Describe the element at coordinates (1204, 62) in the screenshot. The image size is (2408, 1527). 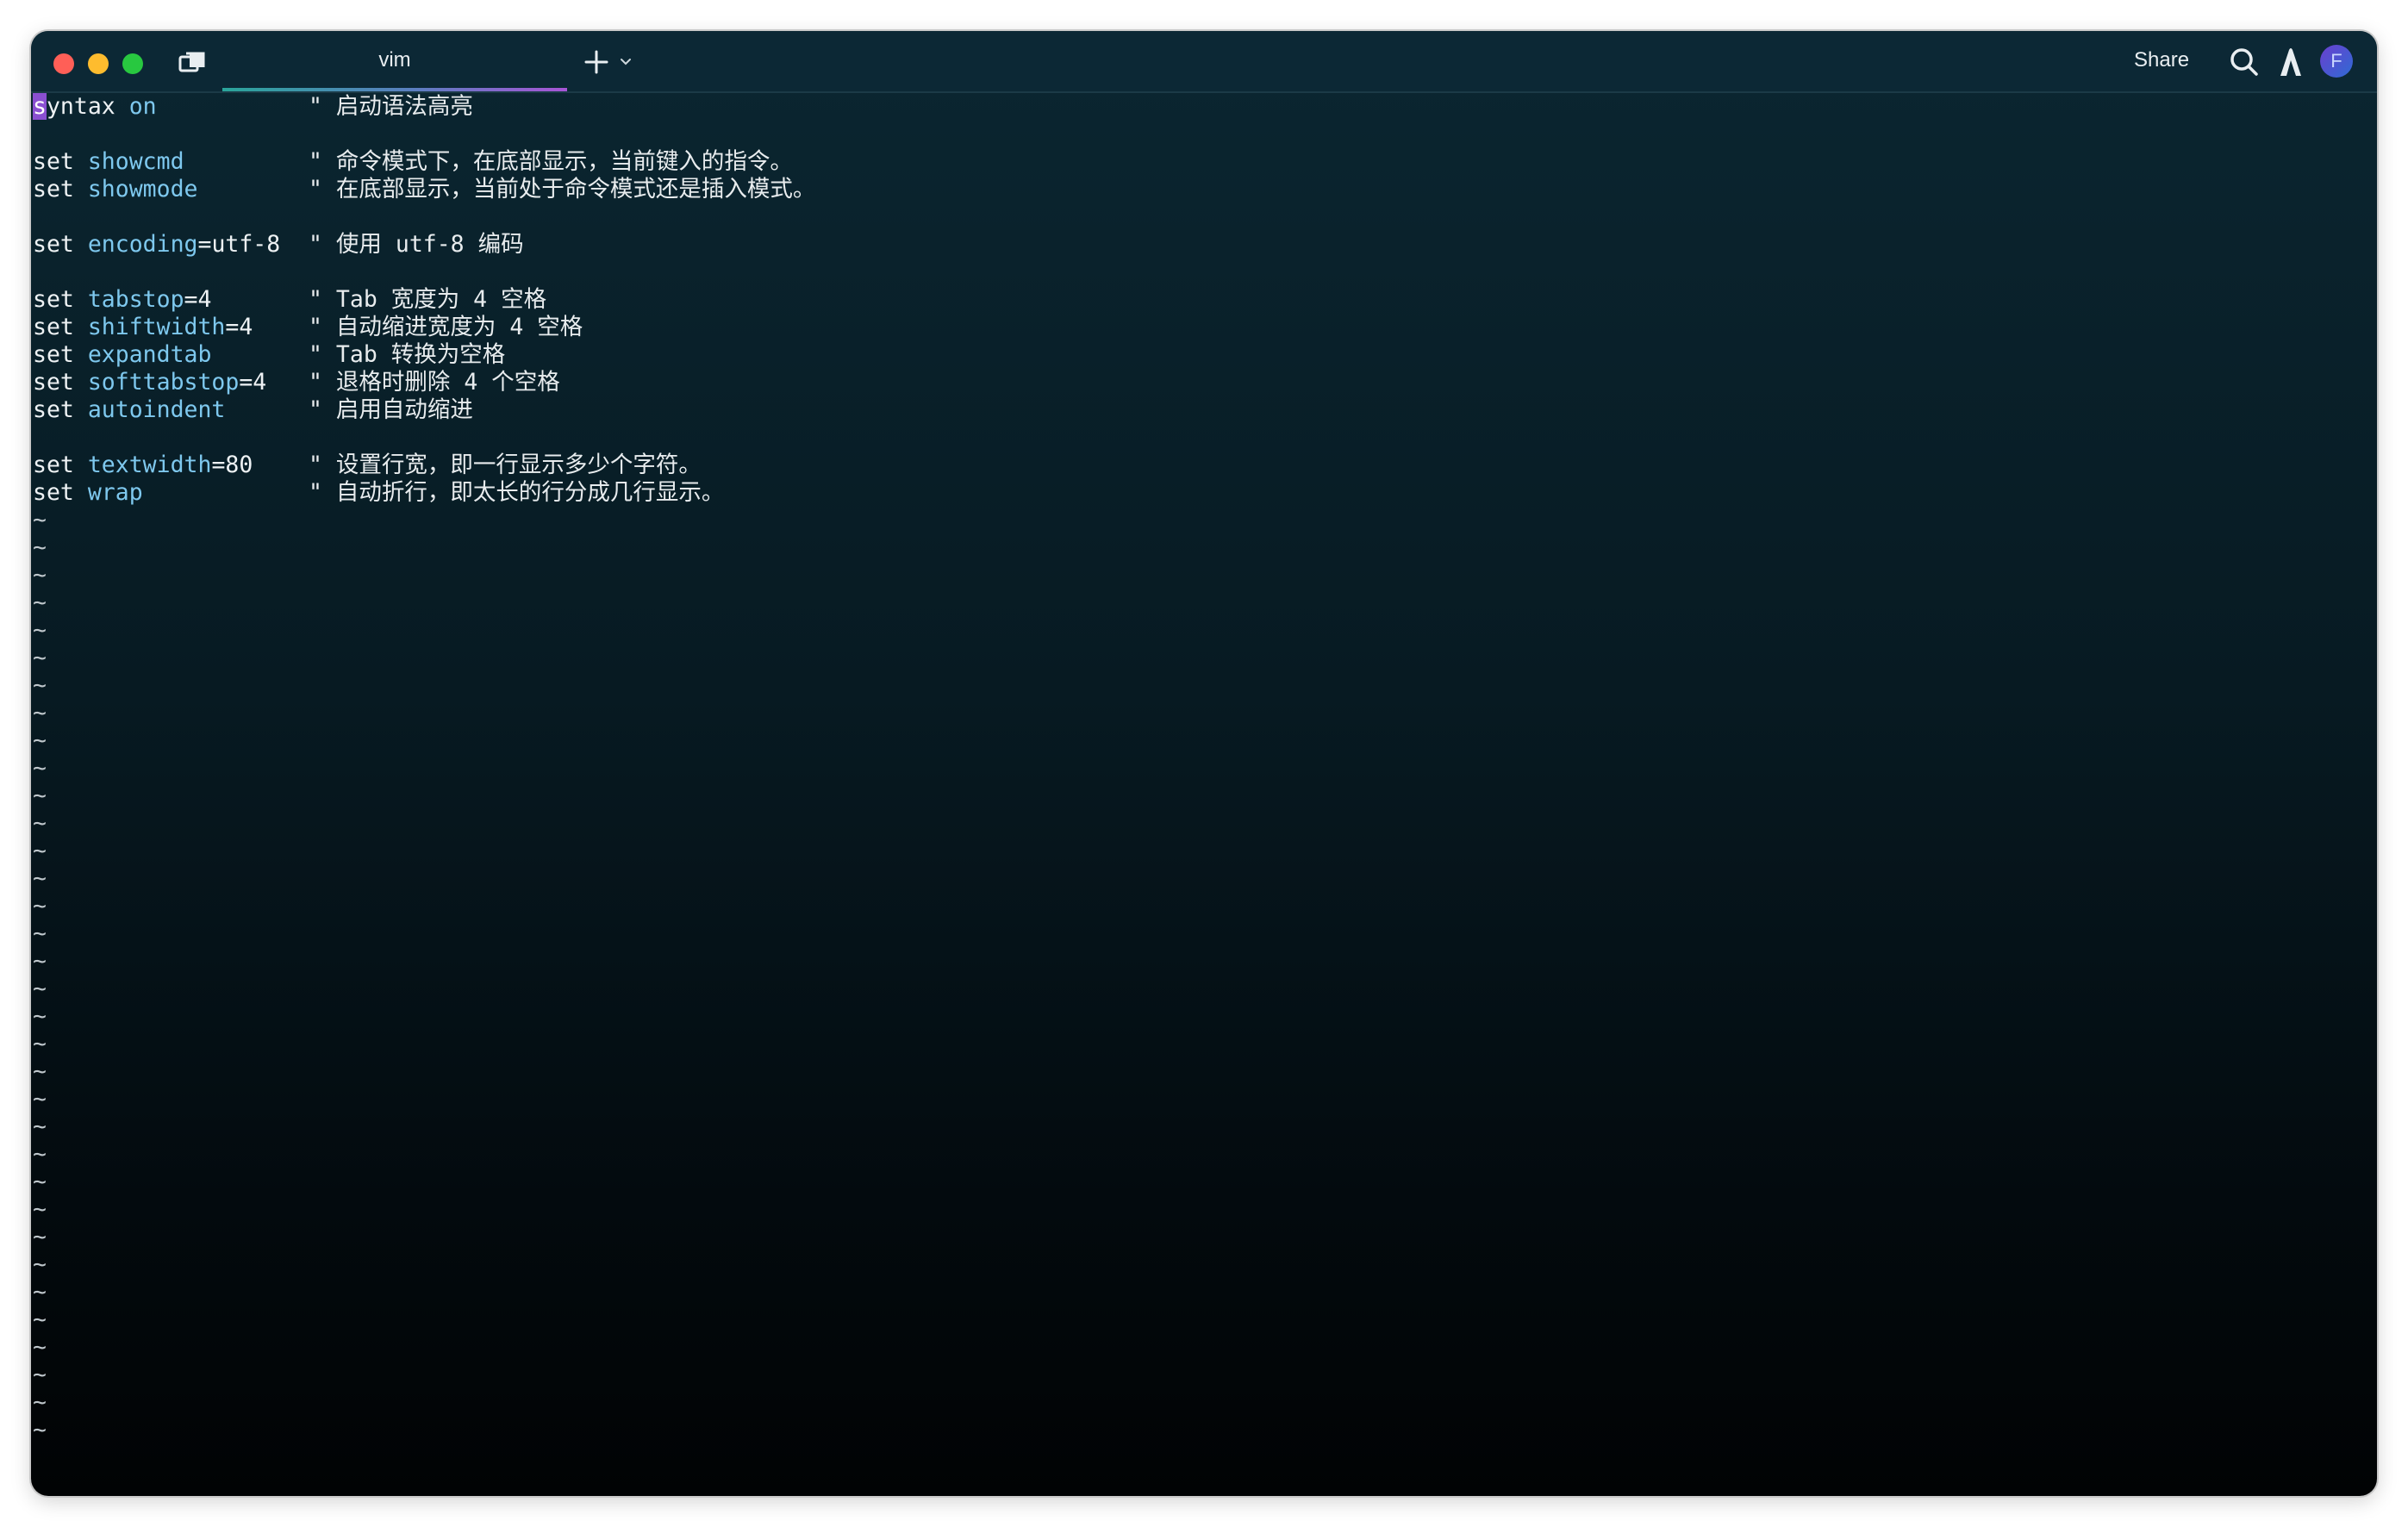
I see `title-bar: vim Share F` at that location.